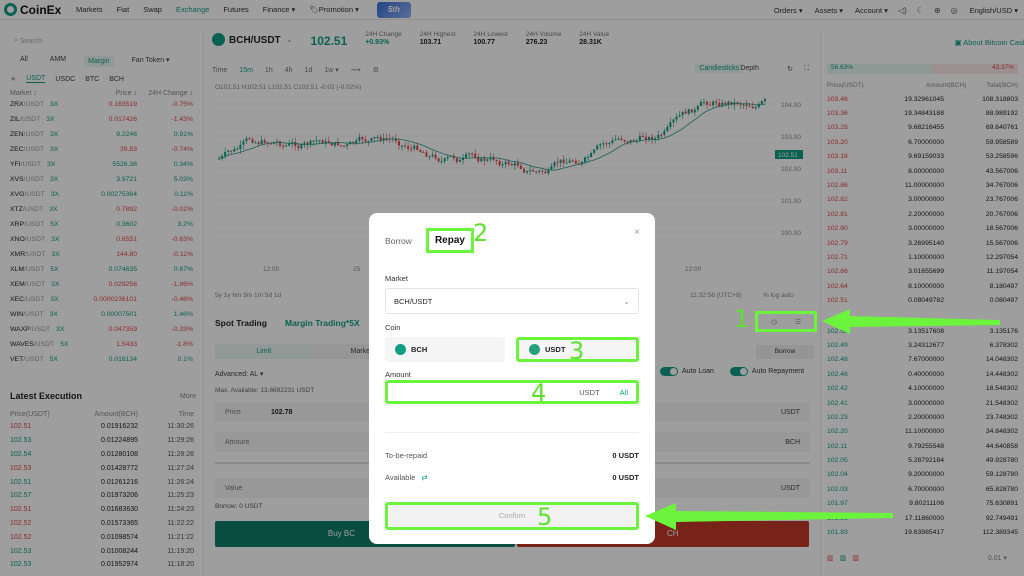  Describe the element at coordinates (512, 301) in the screenshot. I see `market-select: BCH/USDT ⌄` at that location.